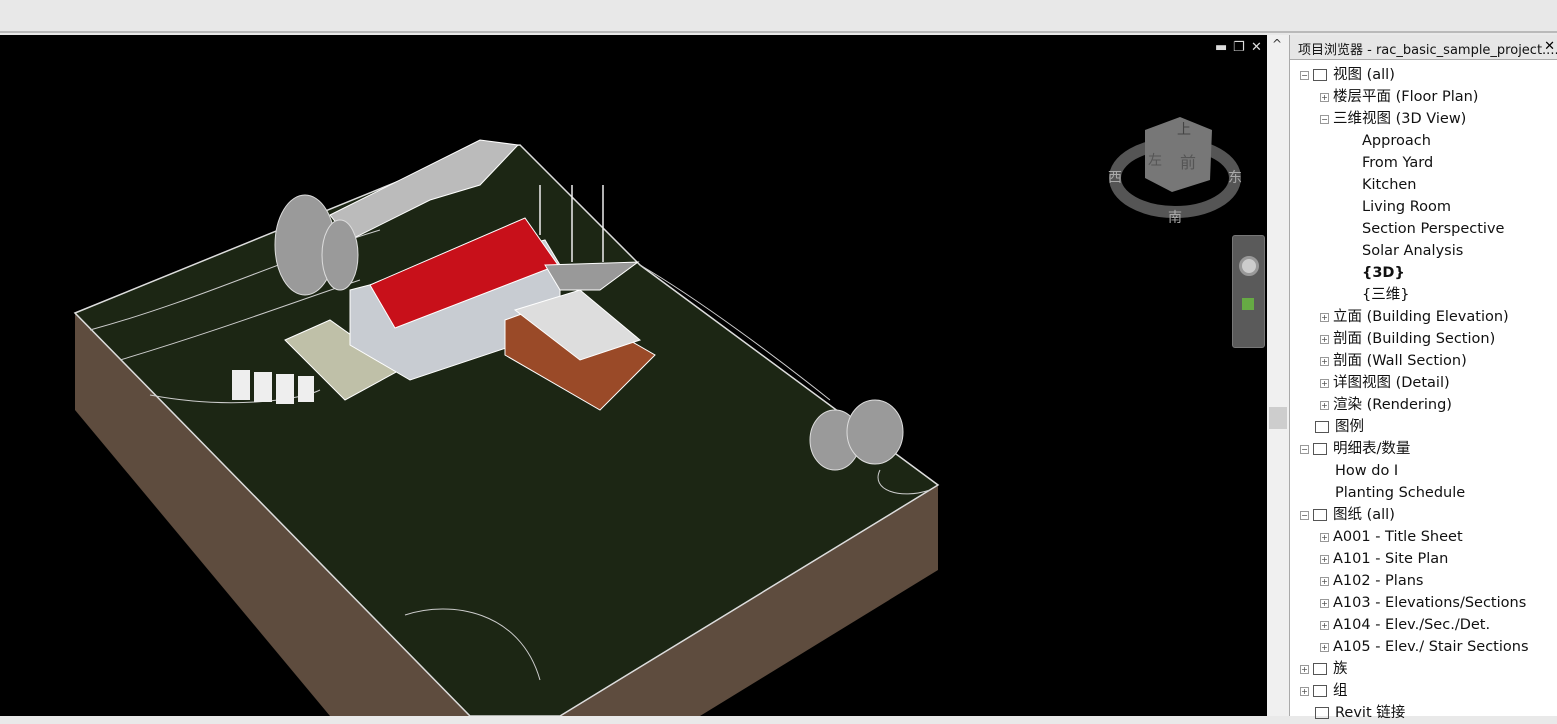 The height and width of the screenshot is (724, 1557). What do you see at coordinates (1400, 119) in the screenshot?
I see `tree-item-label: 三维视图 (3D View)` at bounding box center [1400, 119].